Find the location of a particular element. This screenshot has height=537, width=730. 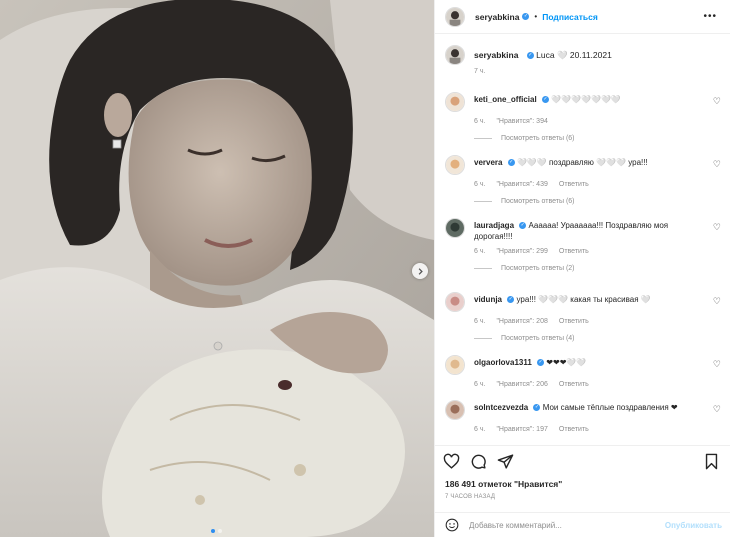

caption-text: Luca 🤍 20.11.2021 is located at coordinates (574, 55).